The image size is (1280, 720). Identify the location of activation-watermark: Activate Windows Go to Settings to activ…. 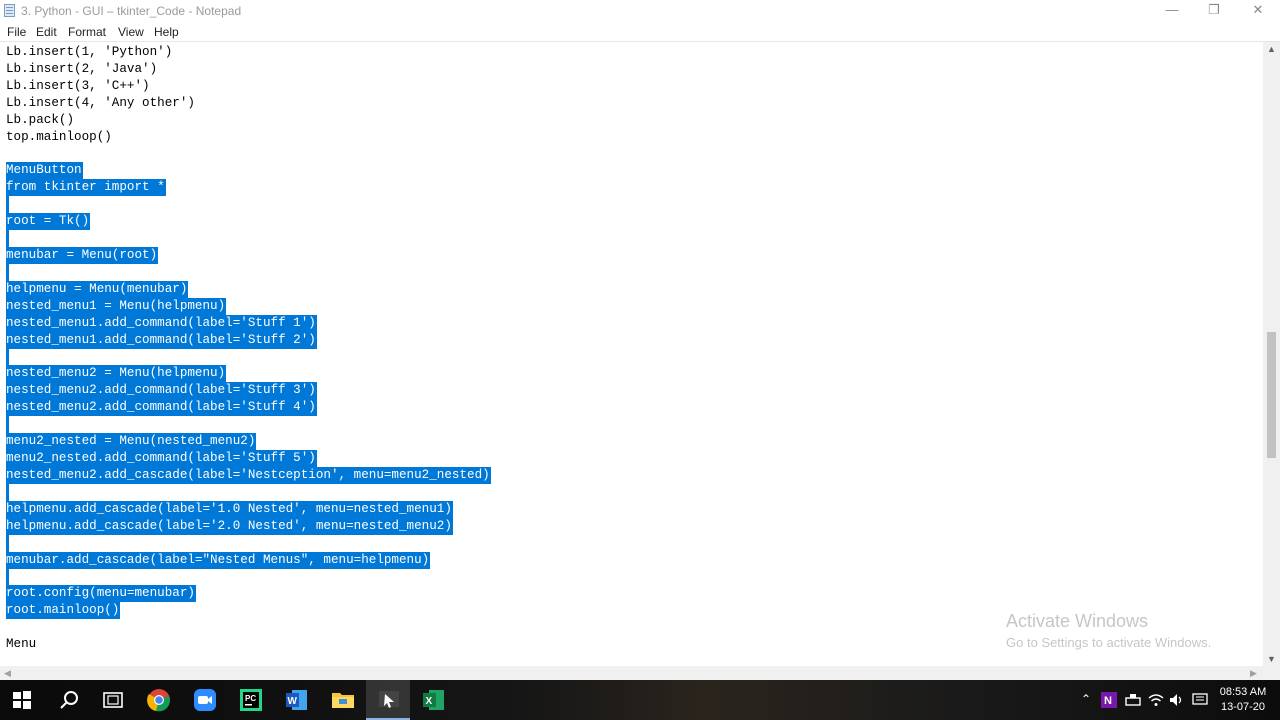
(1108, 630).